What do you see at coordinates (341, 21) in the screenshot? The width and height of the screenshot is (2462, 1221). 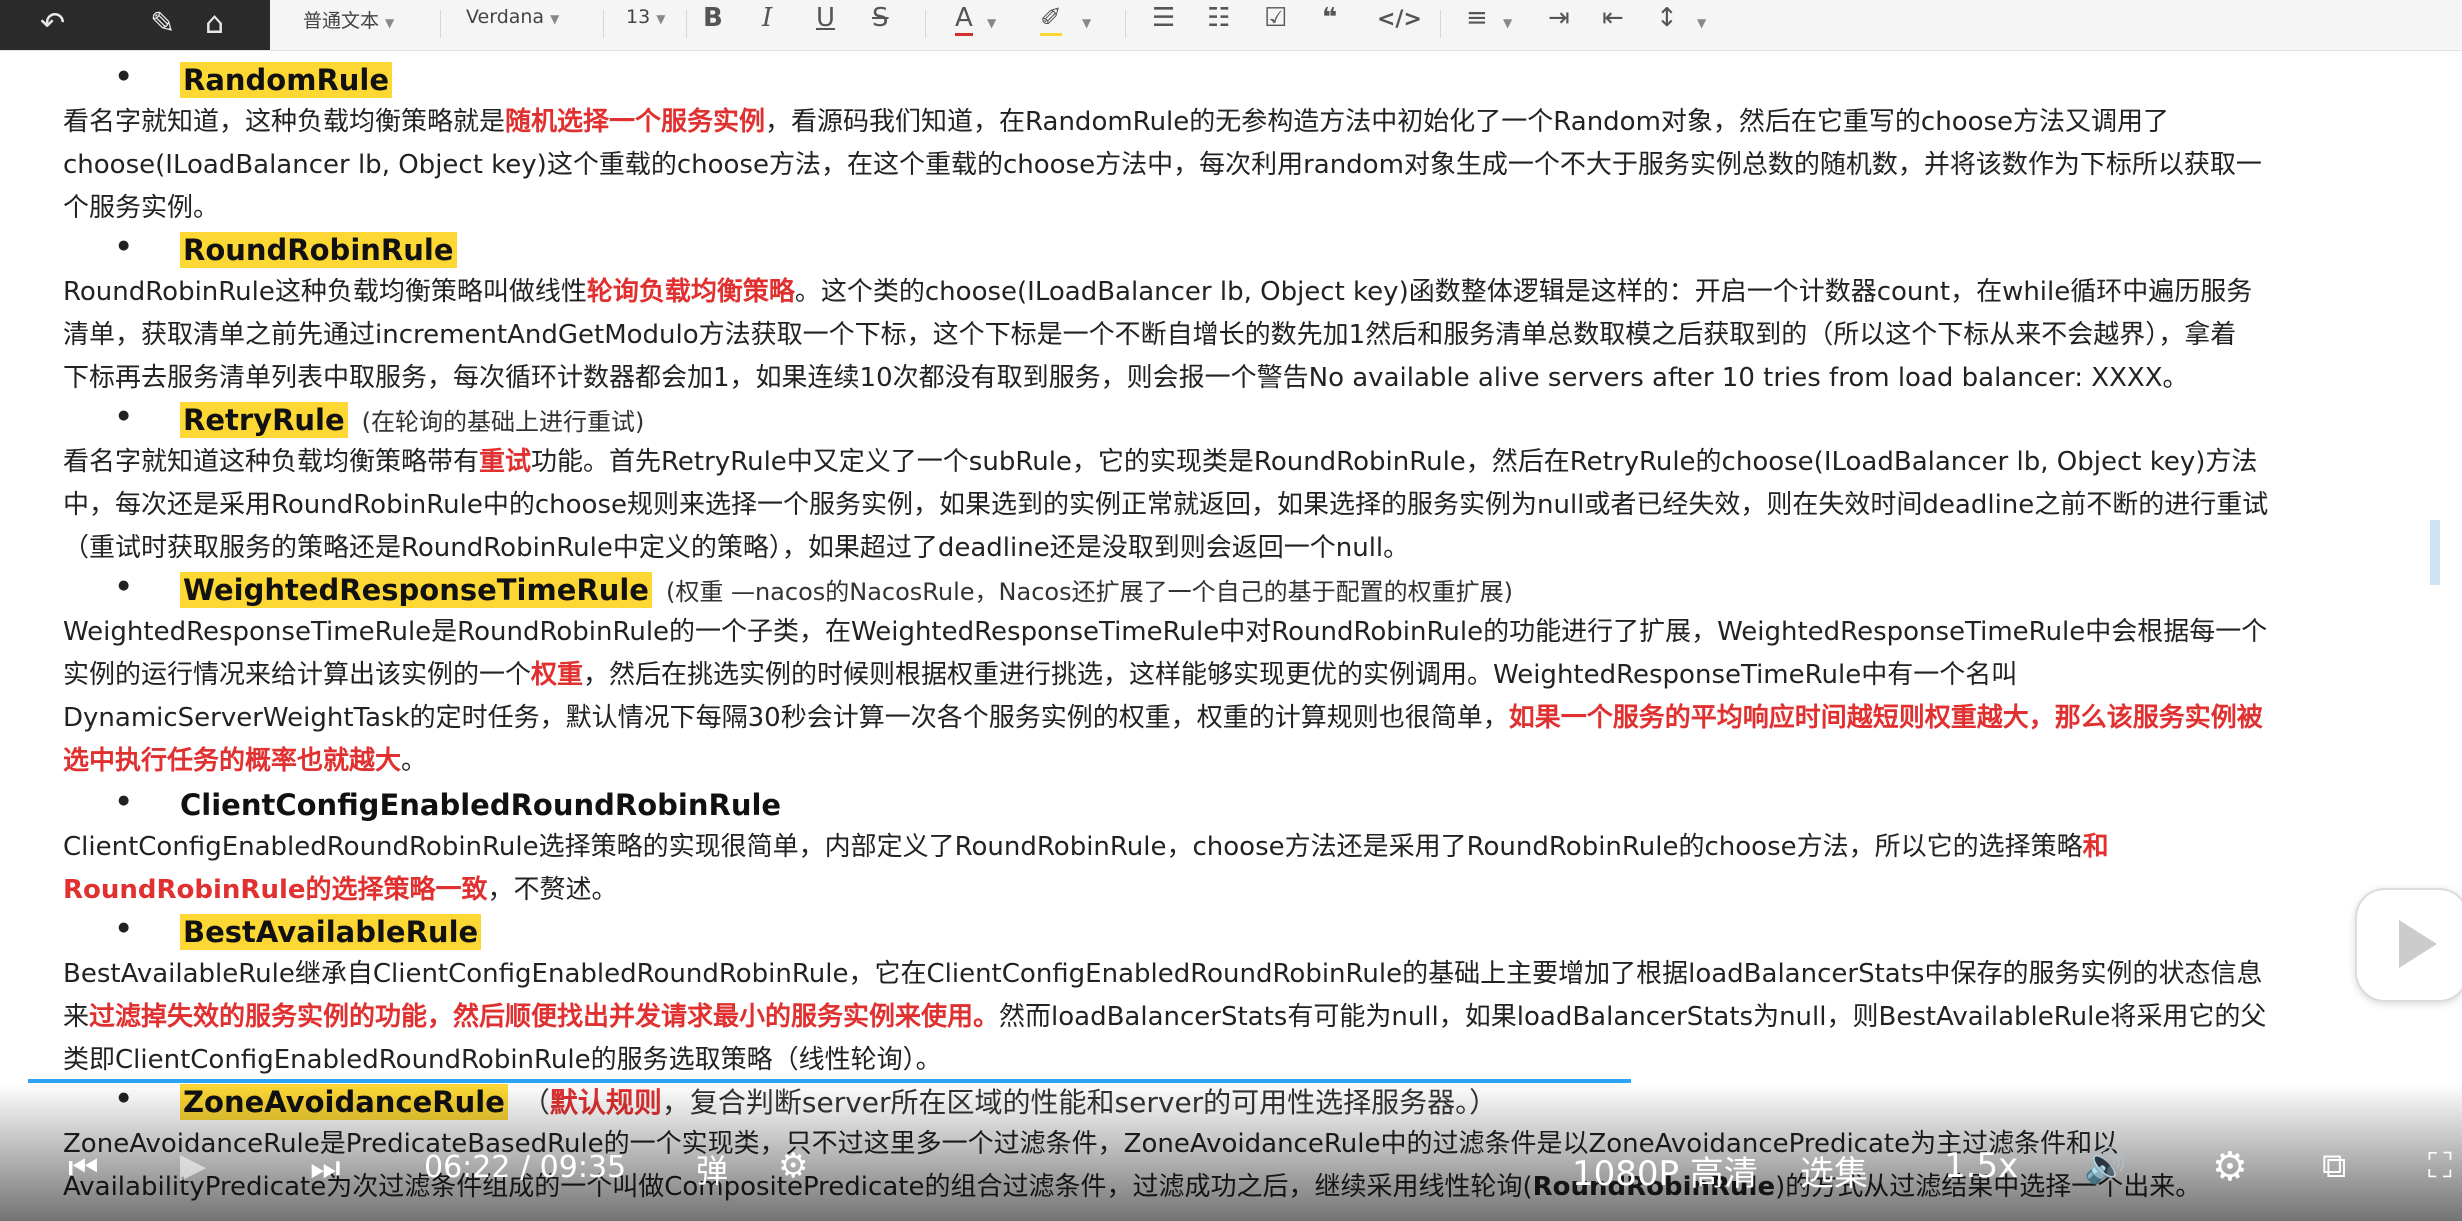 I see `paragraph-style-label: 普通文本` at bounding box center [341, 21].